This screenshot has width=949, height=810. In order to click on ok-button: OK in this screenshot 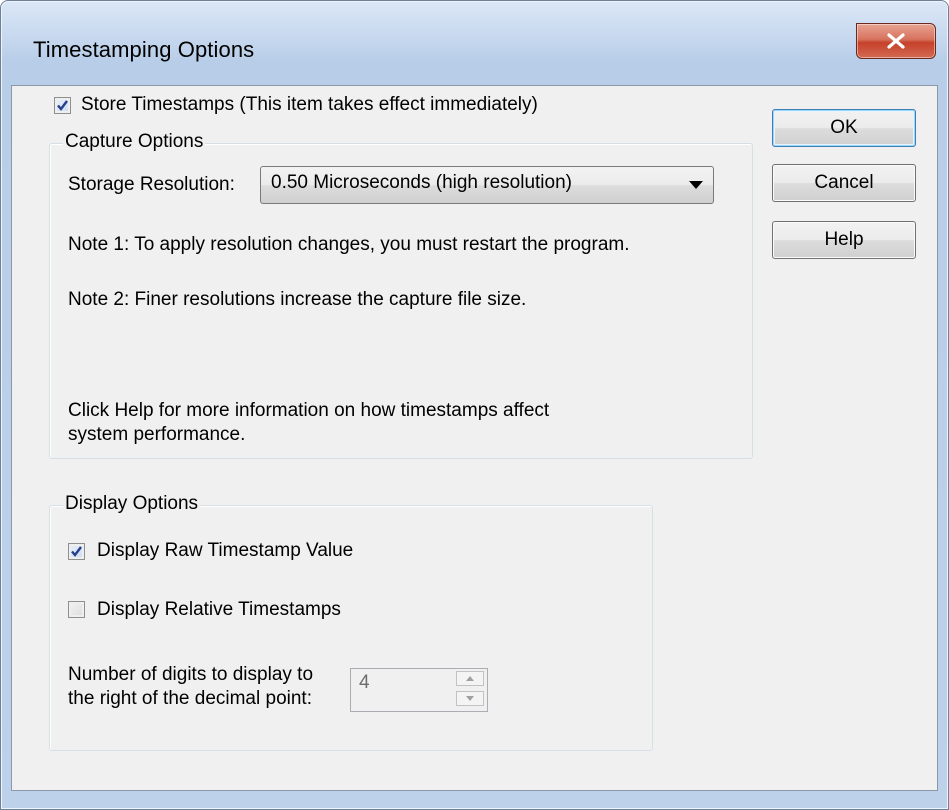, I will do `click(844, 128)`.